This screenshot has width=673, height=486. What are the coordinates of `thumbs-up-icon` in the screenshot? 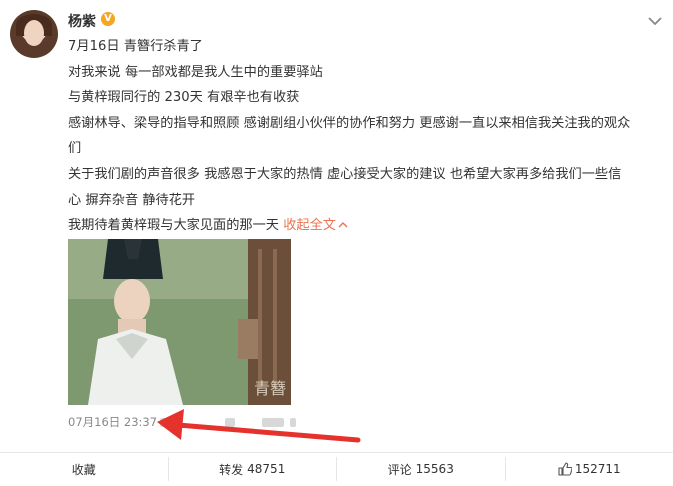 It's located at (565, 469).